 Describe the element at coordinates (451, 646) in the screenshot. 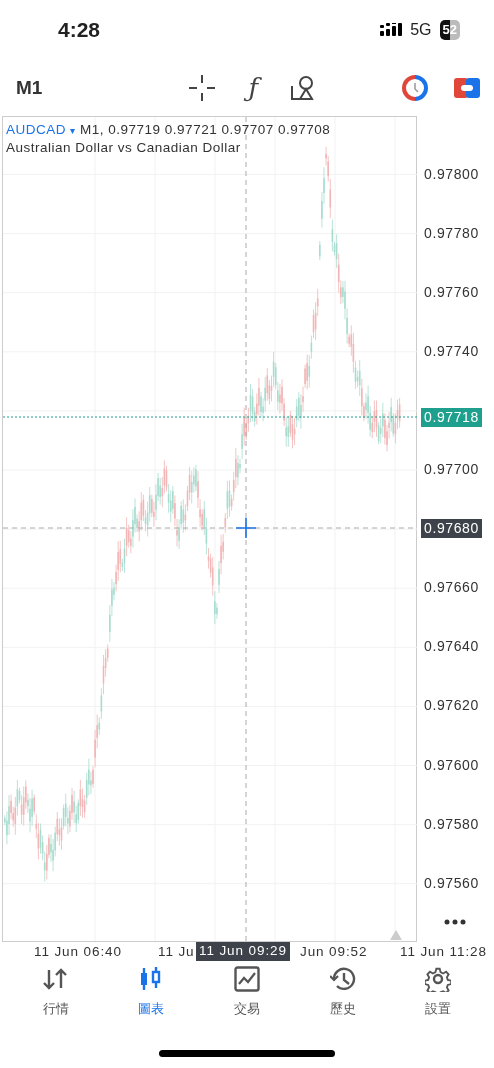

I see `price-label: 0.97640` at that location.